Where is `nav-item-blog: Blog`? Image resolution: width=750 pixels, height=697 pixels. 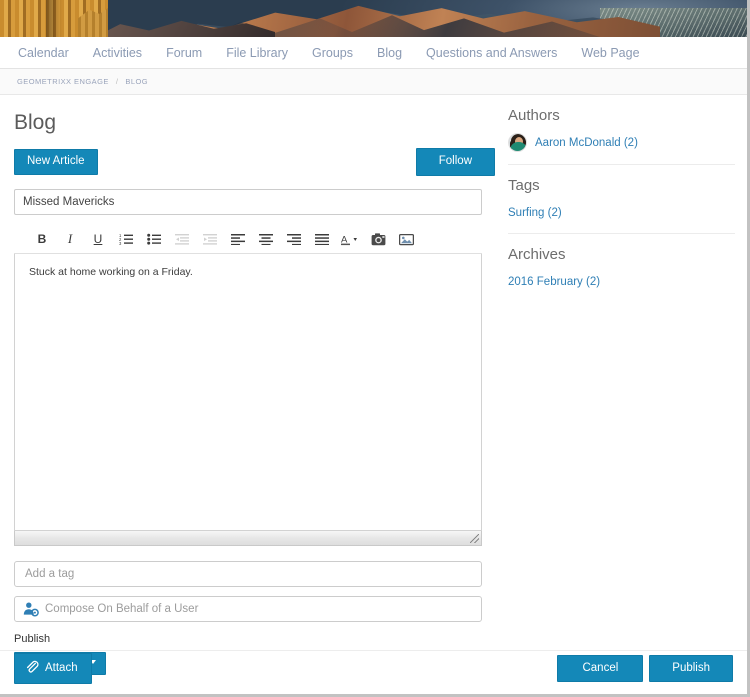
nav-item-blog: Blog is located at coordinates (389, 53).